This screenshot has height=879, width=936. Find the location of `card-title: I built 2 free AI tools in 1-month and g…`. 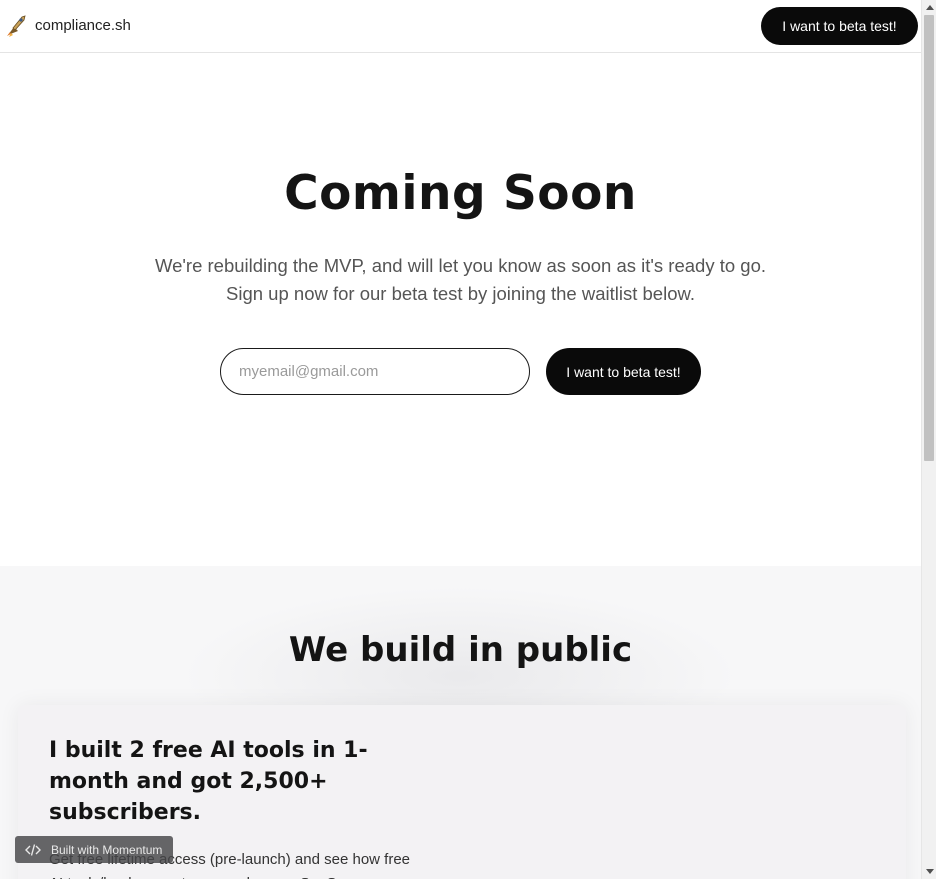

card-title: I built 2 free AI tools in 1-month and g… is located at coordinates (229, 781).